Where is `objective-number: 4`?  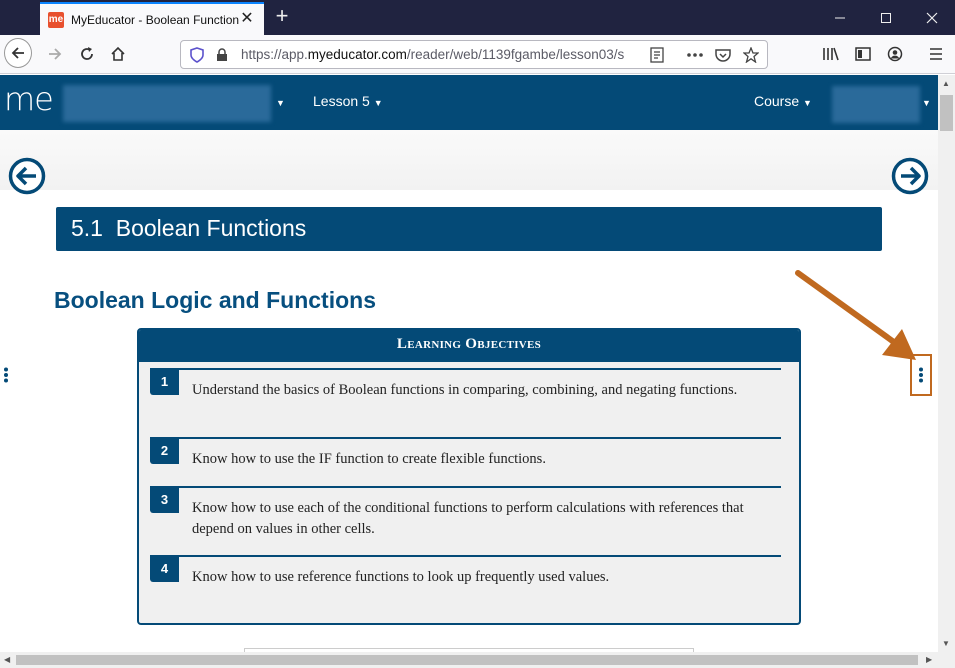
objective-number: 4 is located at coordinates (164, 568).